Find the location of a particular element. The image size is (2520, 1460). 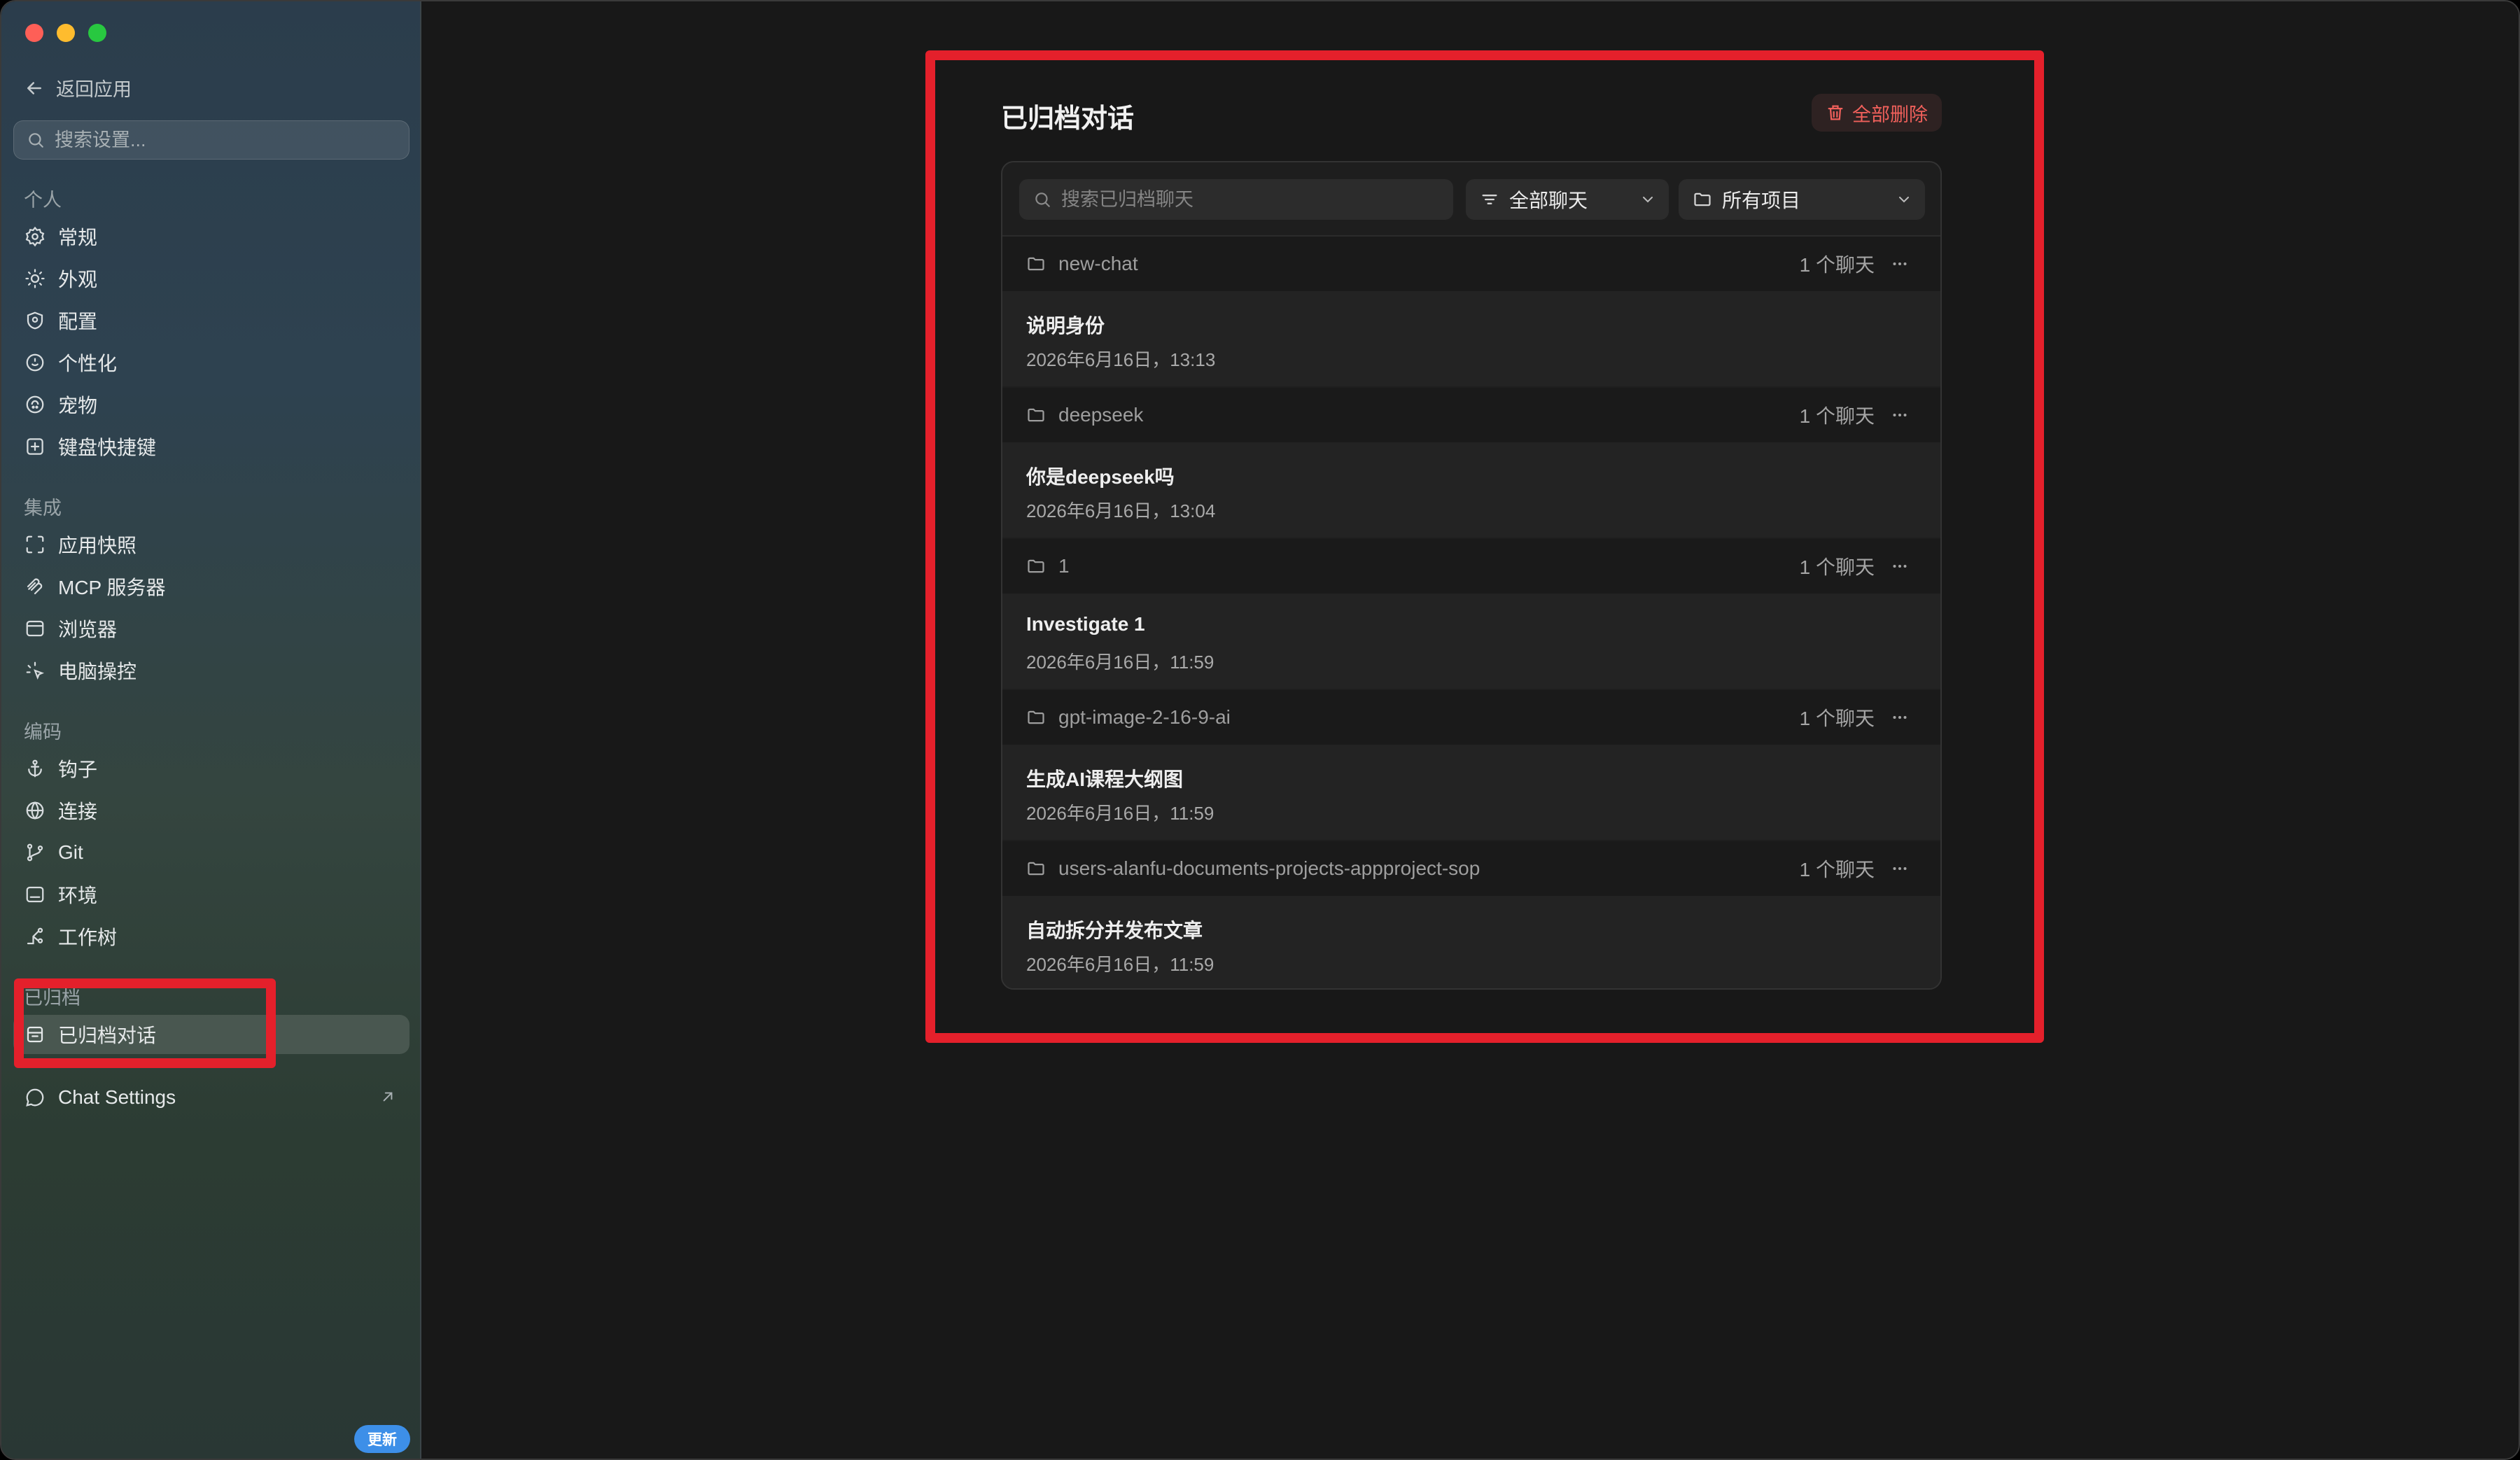

sidebar-item-app-snapshot: 应用快照 is located at coordinates (211, 545).